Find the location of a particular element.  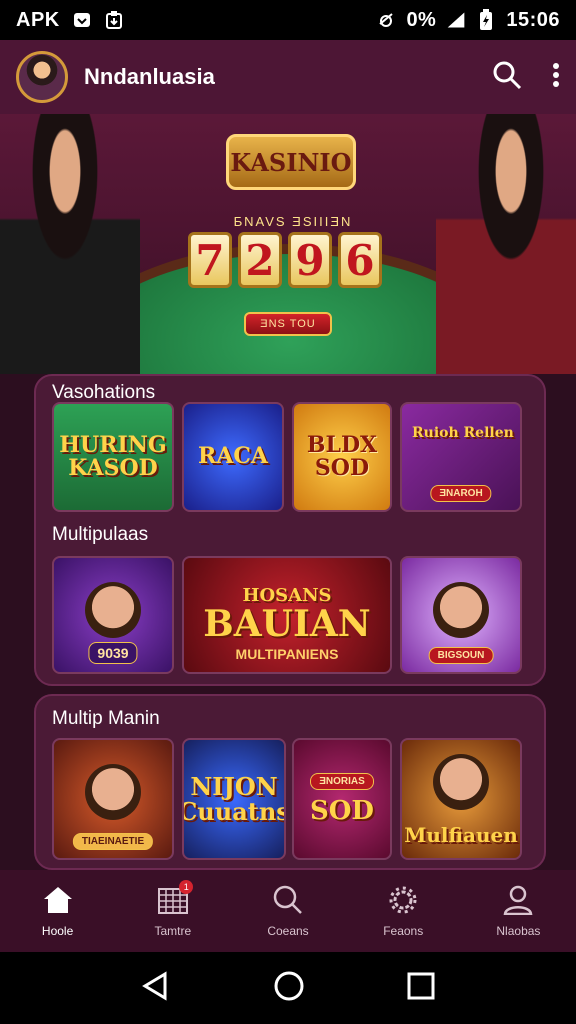

section-title: Multipulaas is located at coordinates (100, 534).